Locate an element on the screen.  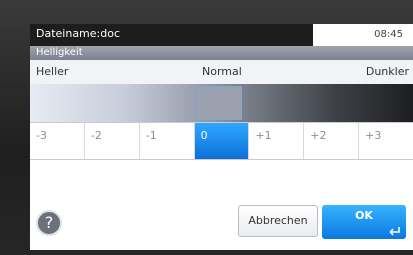
lighter-label: Heller is located at coordinates (52, 71).